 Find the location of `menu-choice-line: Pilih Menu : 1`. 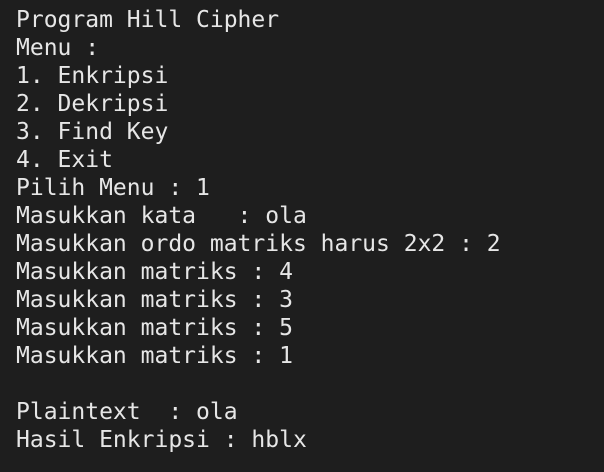

menu-choice-line: Pilih Menu : 1 is located at coordinates (113, 188).